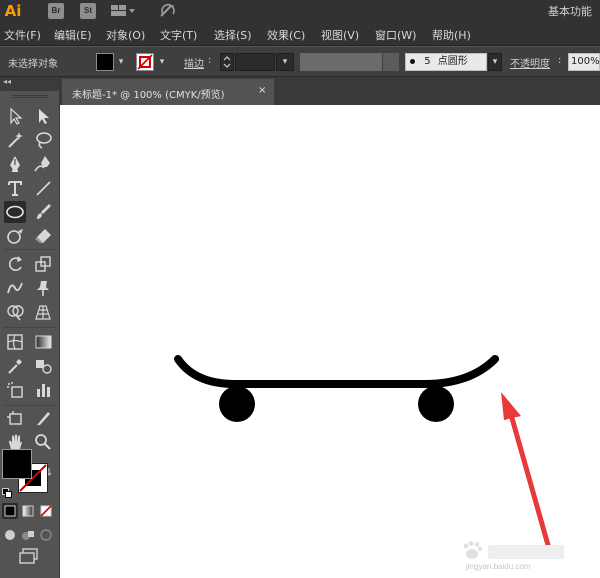  Describe the element at coordinates (15, 342) in the screenshot. I see `mesh-tool` at that location.